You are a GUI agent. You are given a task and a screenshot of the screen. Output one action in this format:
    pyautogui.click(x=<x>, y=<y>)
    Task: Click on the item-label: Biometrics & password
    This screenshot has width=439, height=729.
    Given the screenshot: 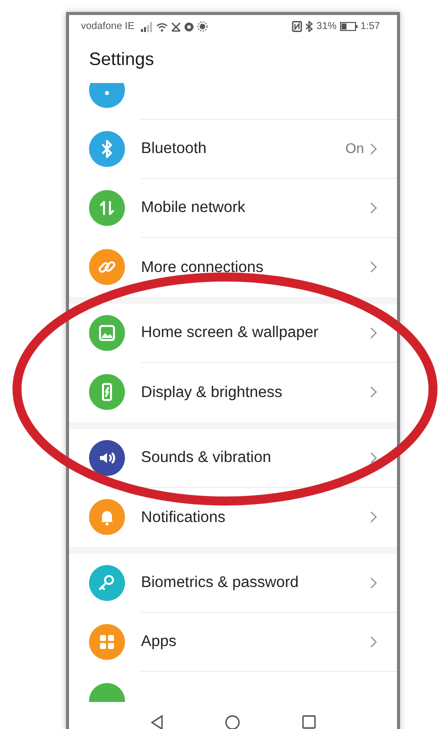 What is the action you would take?
    pyautogui.click(x=255, y=582)
    